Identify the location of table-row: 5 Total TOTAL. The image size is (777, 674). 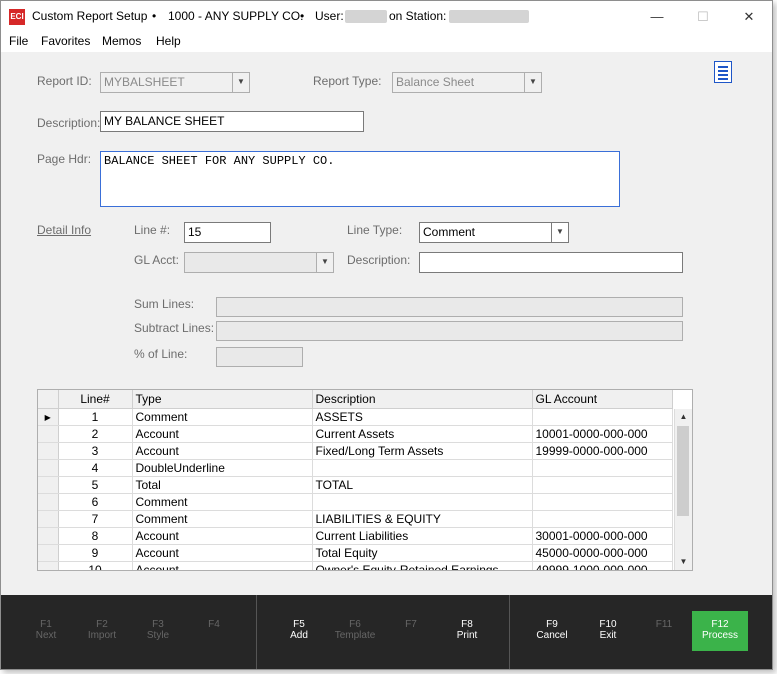
(355, 485).